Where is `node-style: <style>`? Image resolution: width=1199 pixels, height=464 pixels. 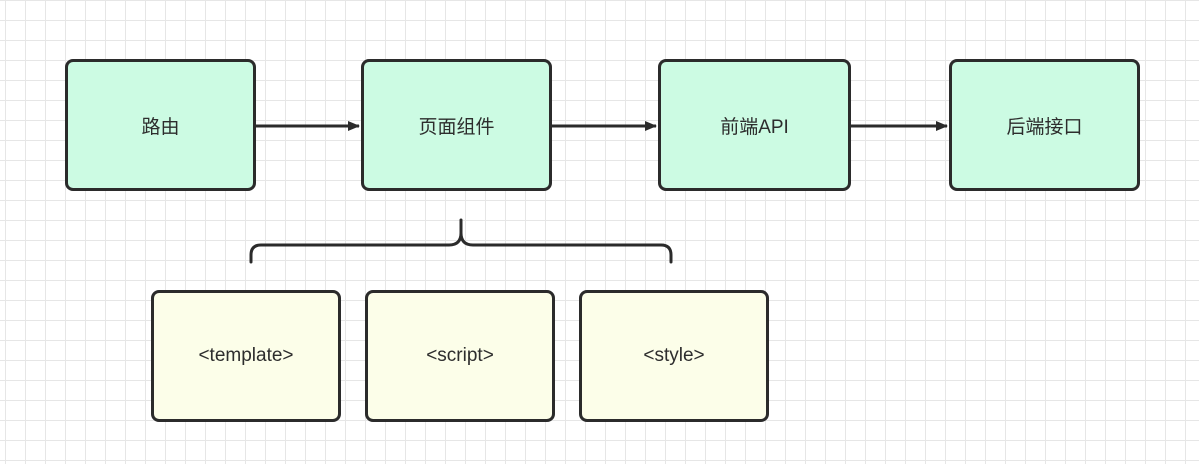
node-style: <style> is located at coordinates (674, 356).